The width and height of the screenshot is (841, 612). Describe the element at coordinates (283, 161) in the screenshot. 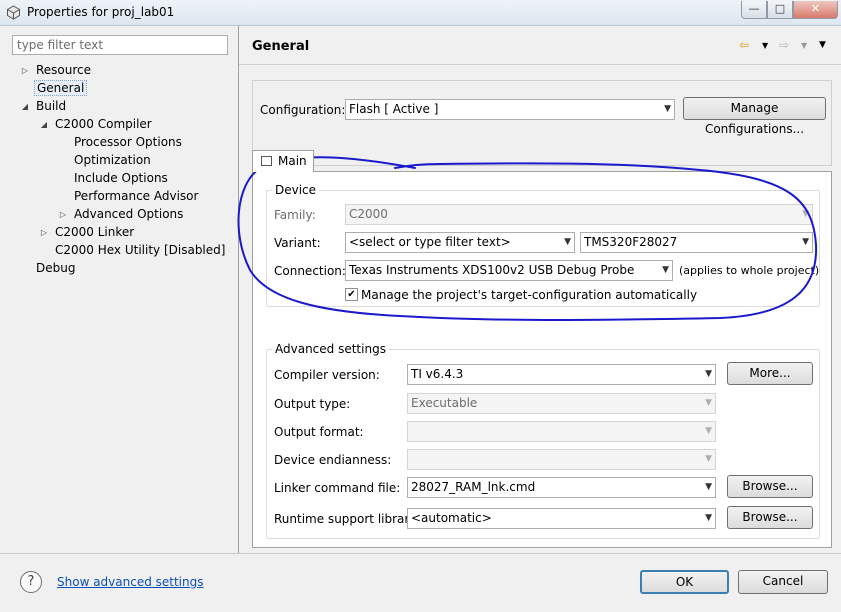

I see `tab-main: Main` at that location.